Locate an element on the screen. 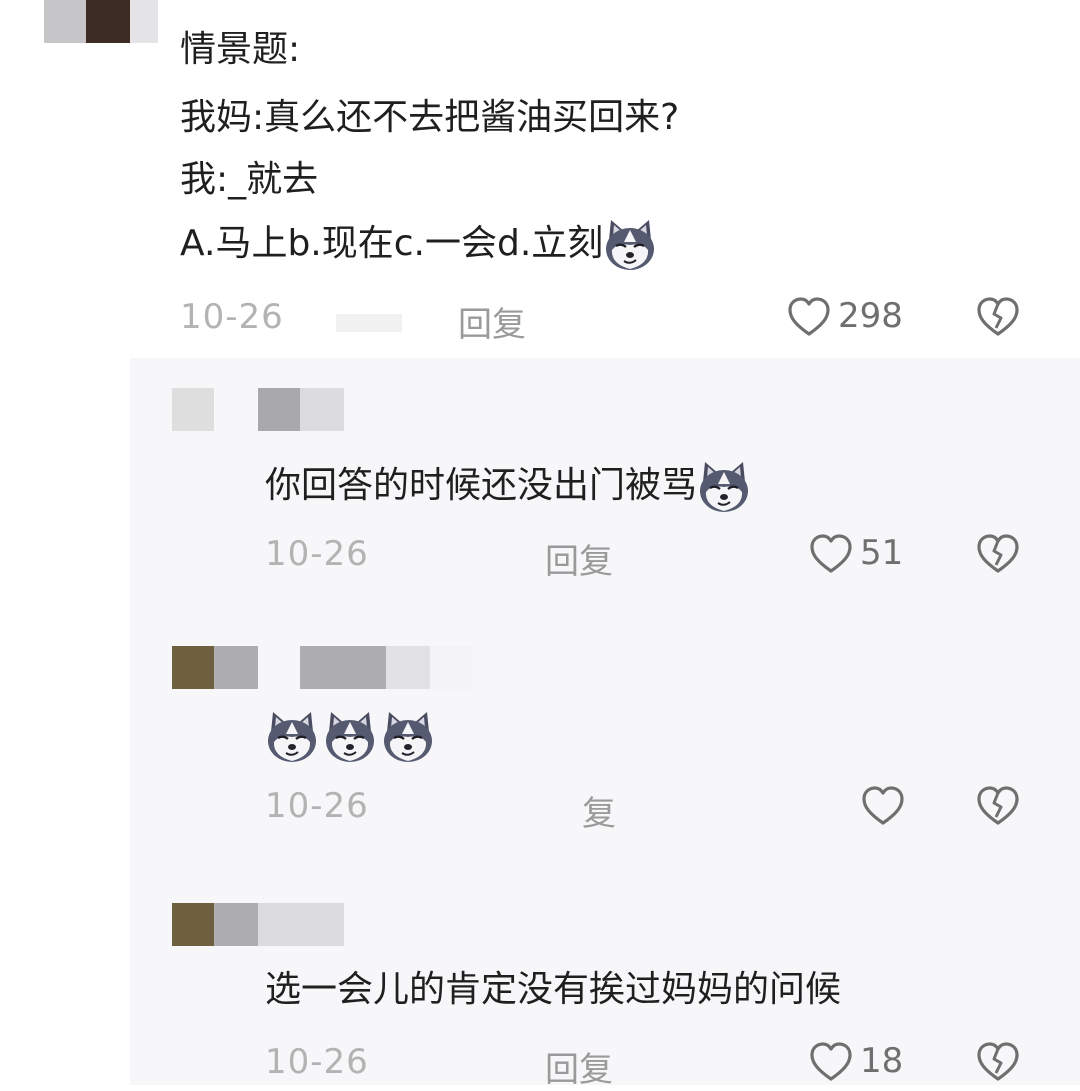 The height and width of the screenshot is (1091, 1080). comment-text-line: 情景题: is located at coordinates (240, 49).